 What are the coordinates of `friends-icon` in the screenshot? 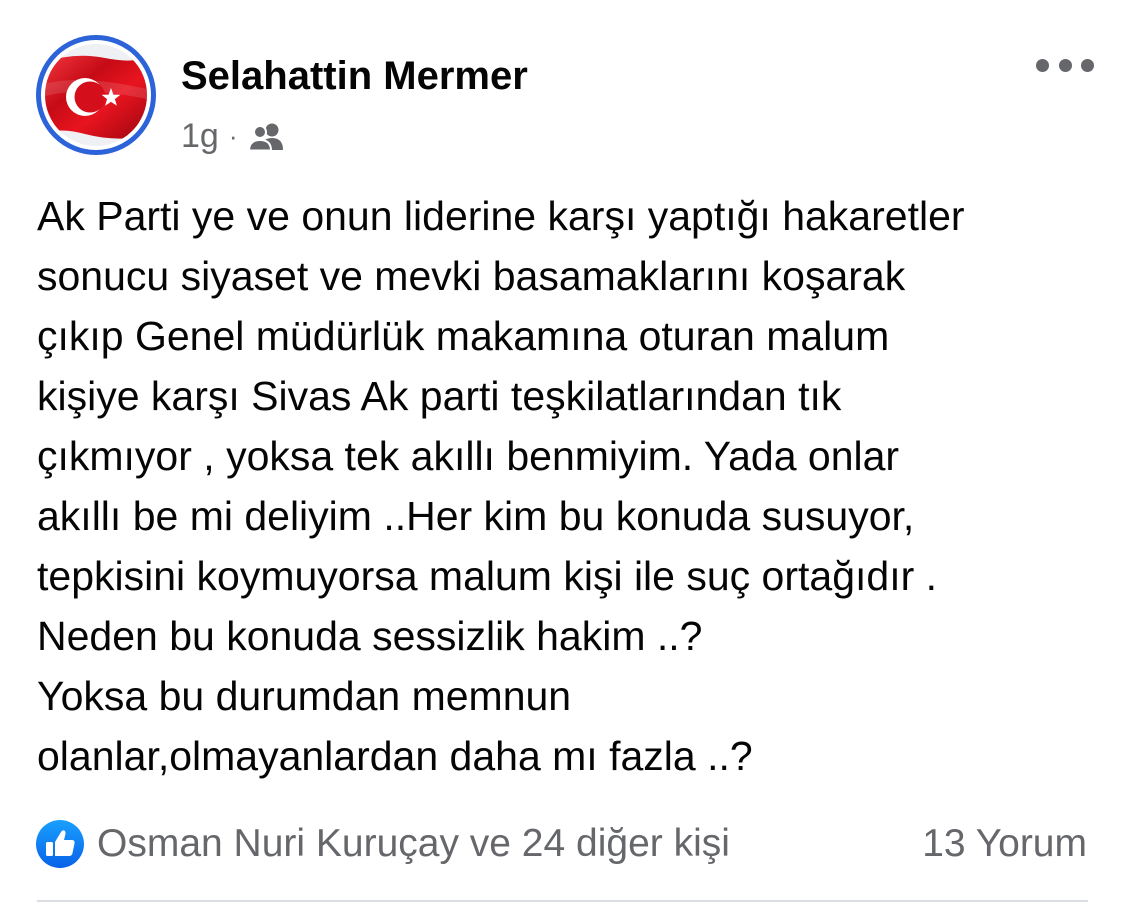 It's located at (266, 136).